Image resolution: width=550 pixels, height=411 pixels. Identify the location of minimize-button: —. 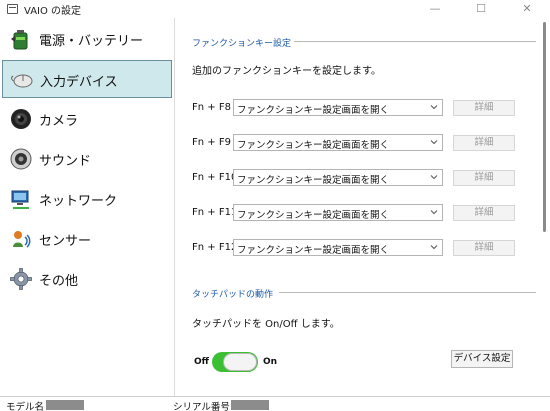
(435, 9).